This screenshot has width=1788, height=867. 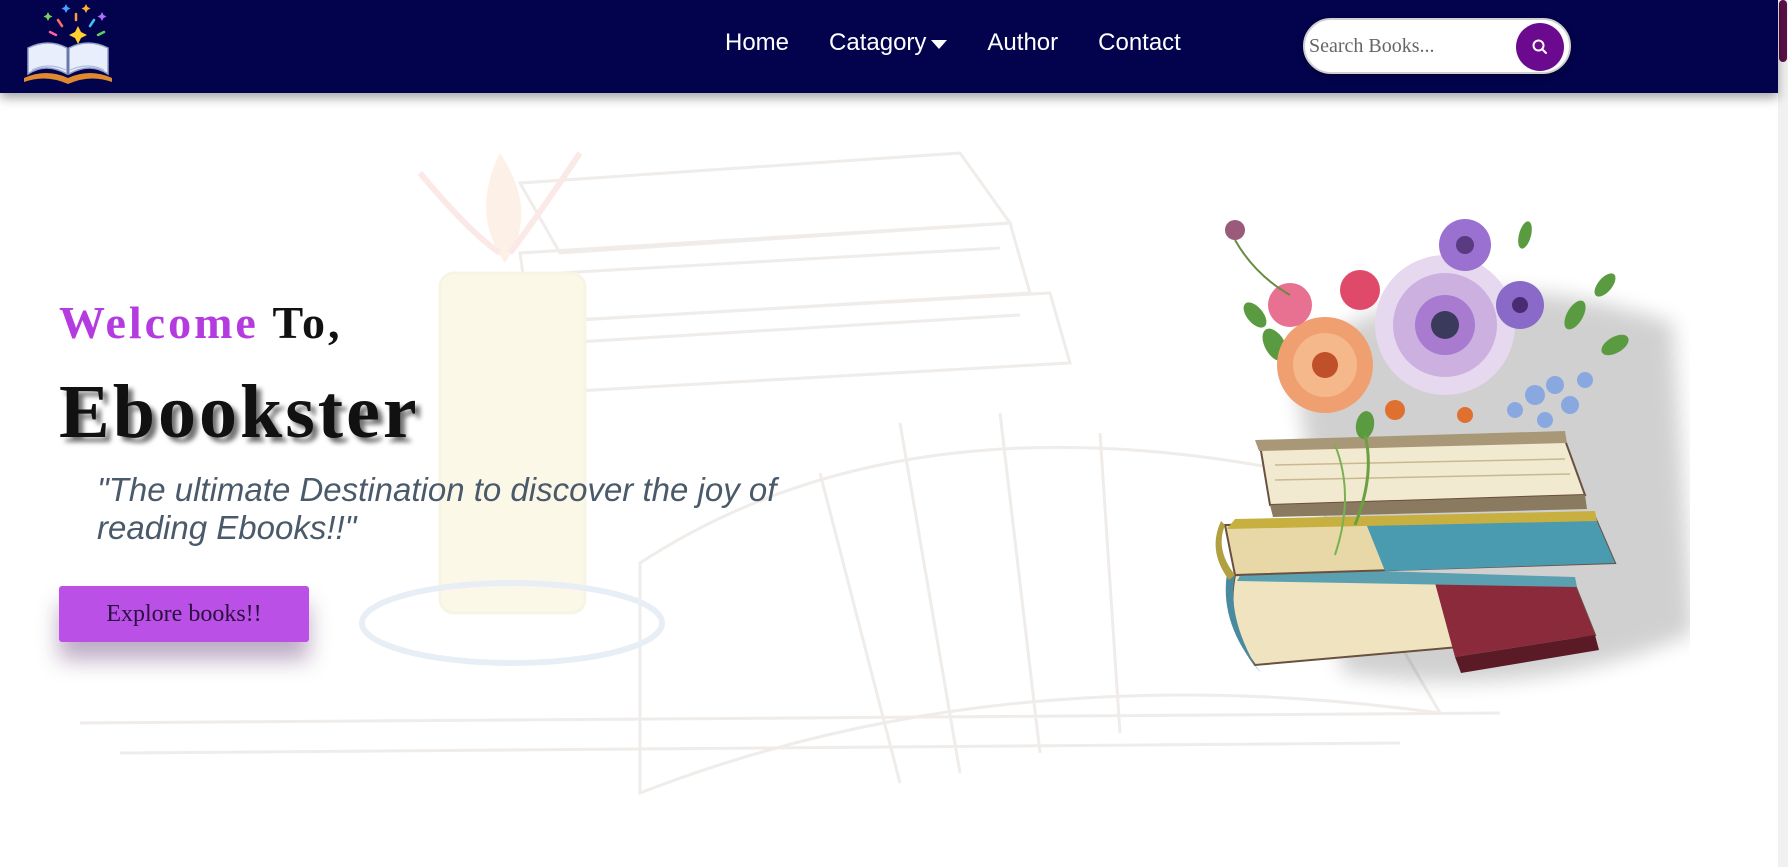 I want to click on caret-down-icon, so click(x=939, y=44).